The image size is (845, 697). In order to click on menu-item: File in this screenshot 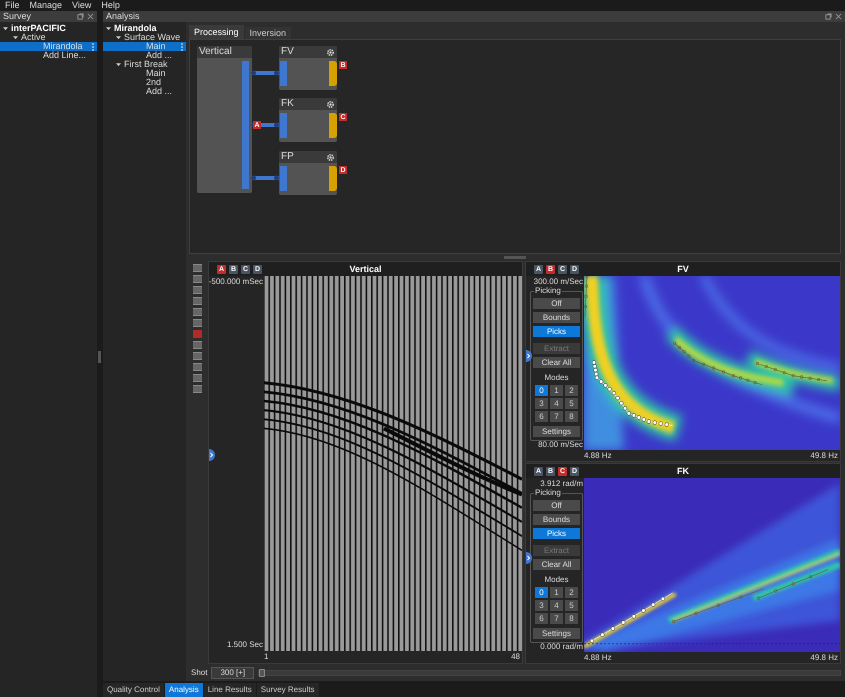, I will do `click(12, 5)`.